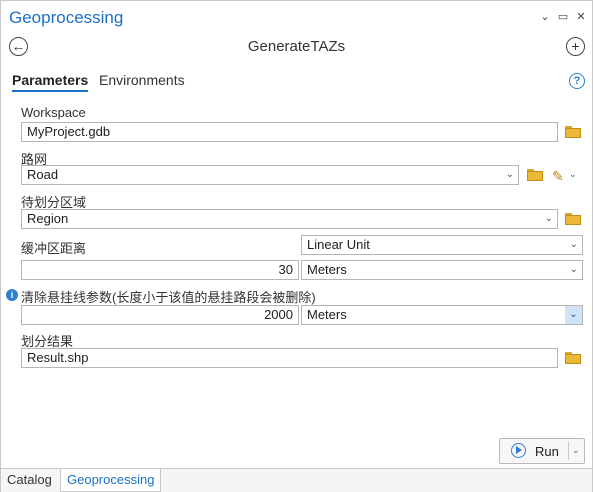 The height and width of the screenshot is (492, 593). I want to click on result-folder-icon, so click(573, 358).